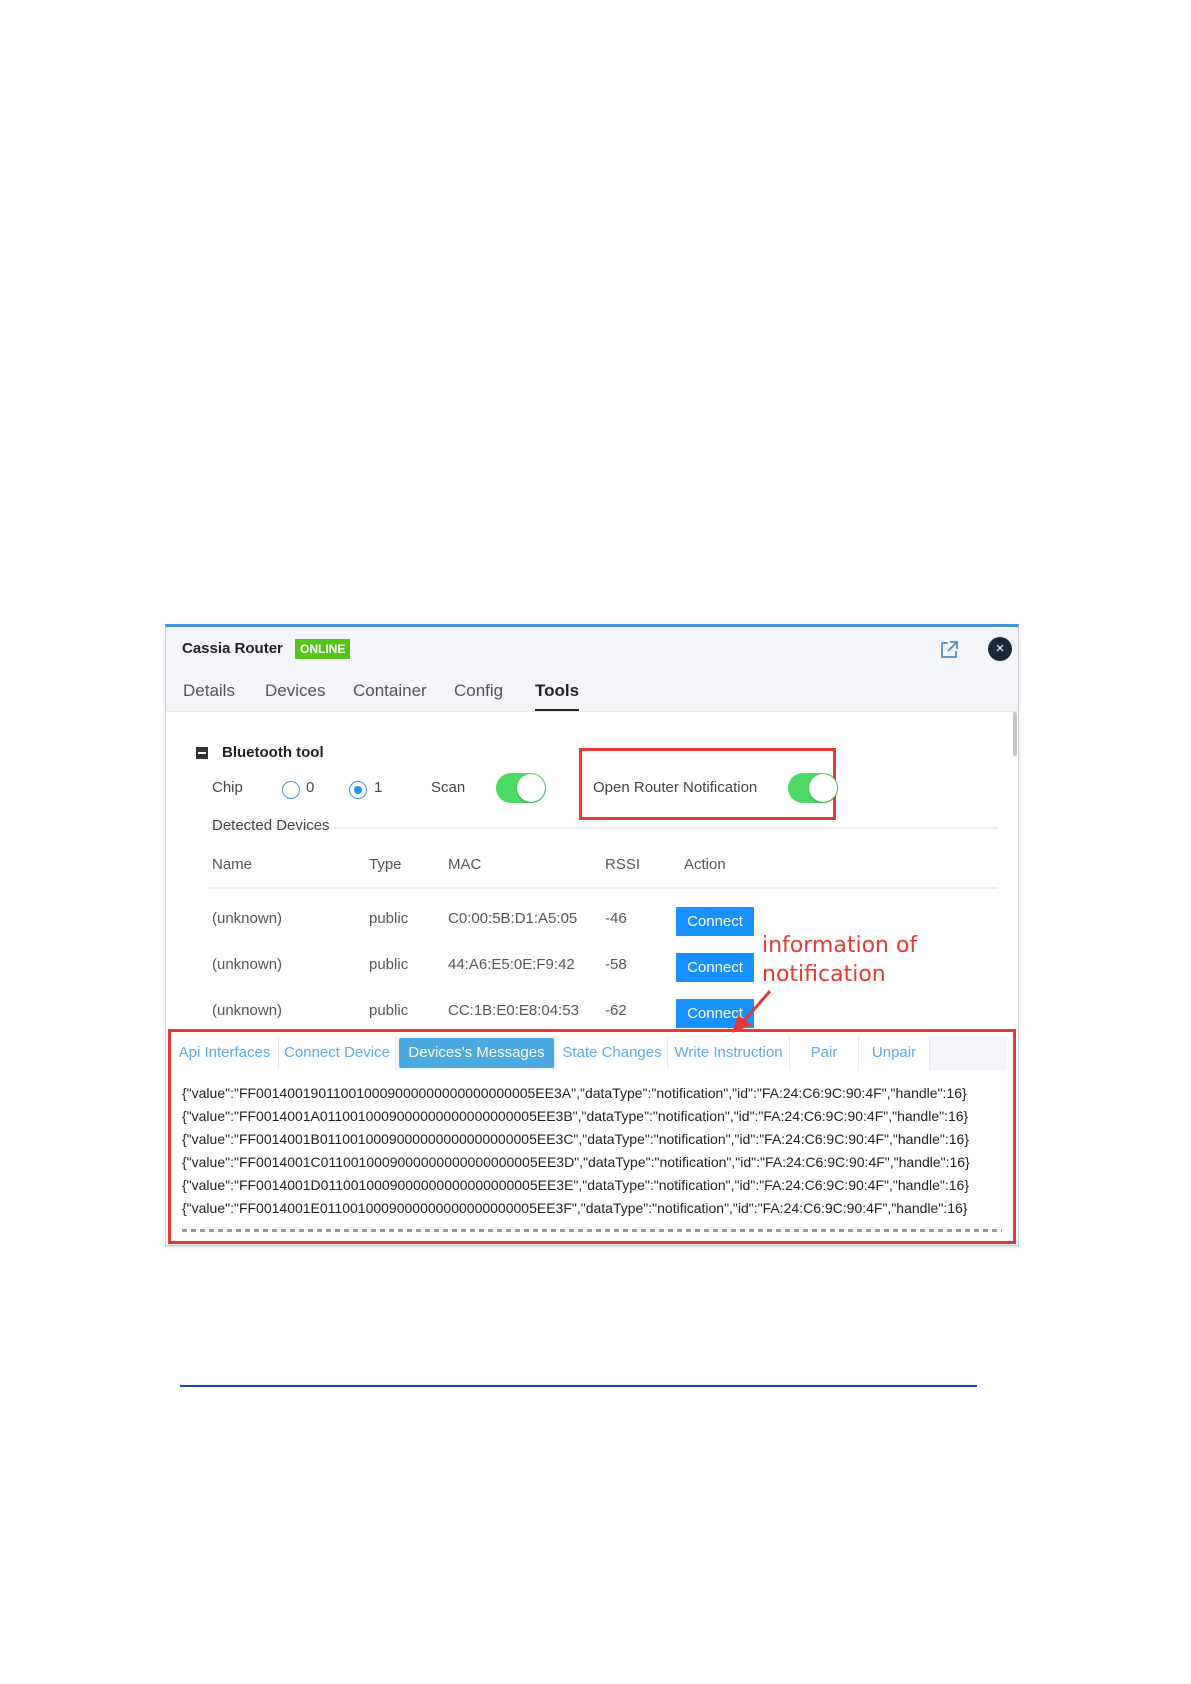  What do you see at coordinates (247, 918) in the screenshot?
I see `row-1-name: (unknown)` at bounding box center [247, 918].